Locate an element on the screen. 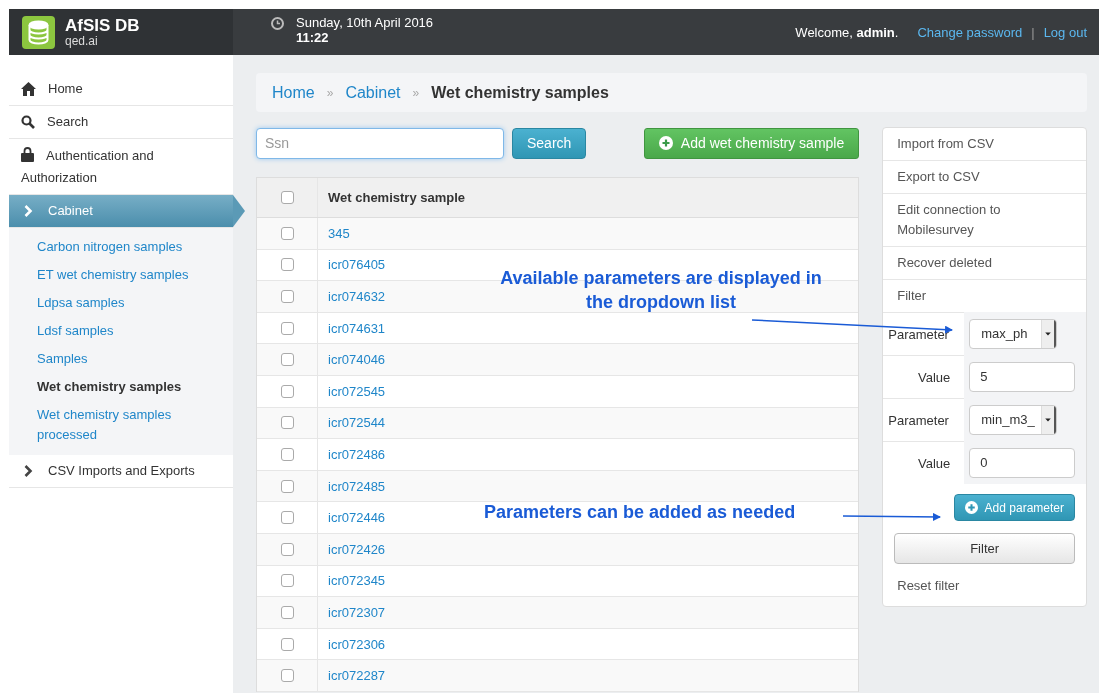  submenu-link: Wet chemistry samples processed is located at coordinates (121, 425).